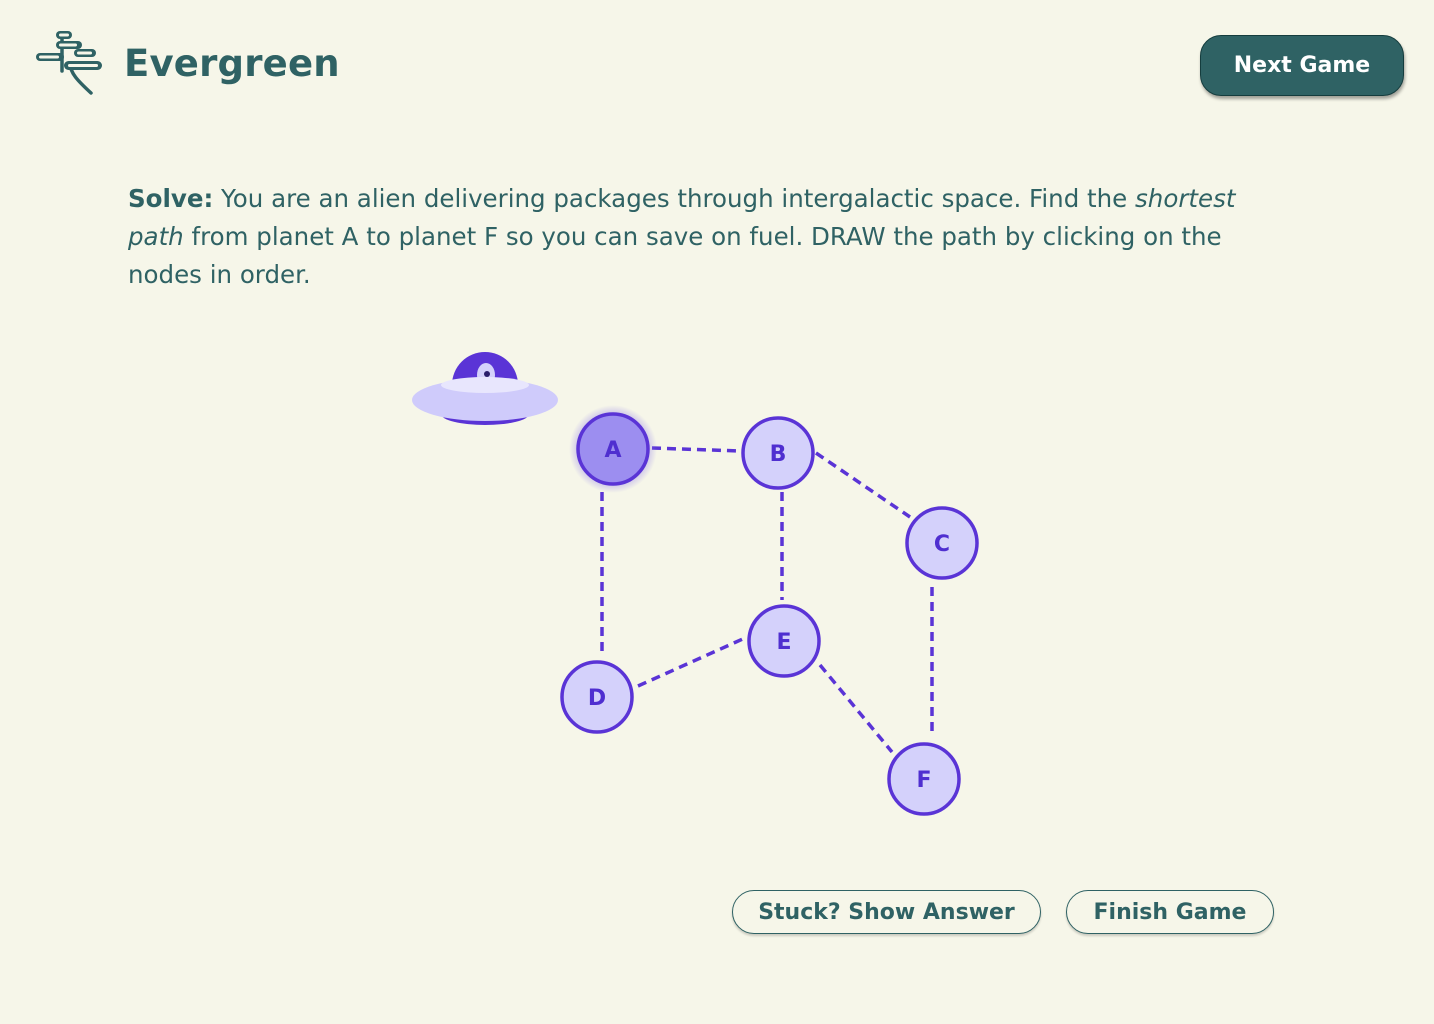 The width and height of the screenshot is (1434, 1024). Describe the element at coordinates (696, 449) in the screenshot. I see `edge-a-b` at that location.